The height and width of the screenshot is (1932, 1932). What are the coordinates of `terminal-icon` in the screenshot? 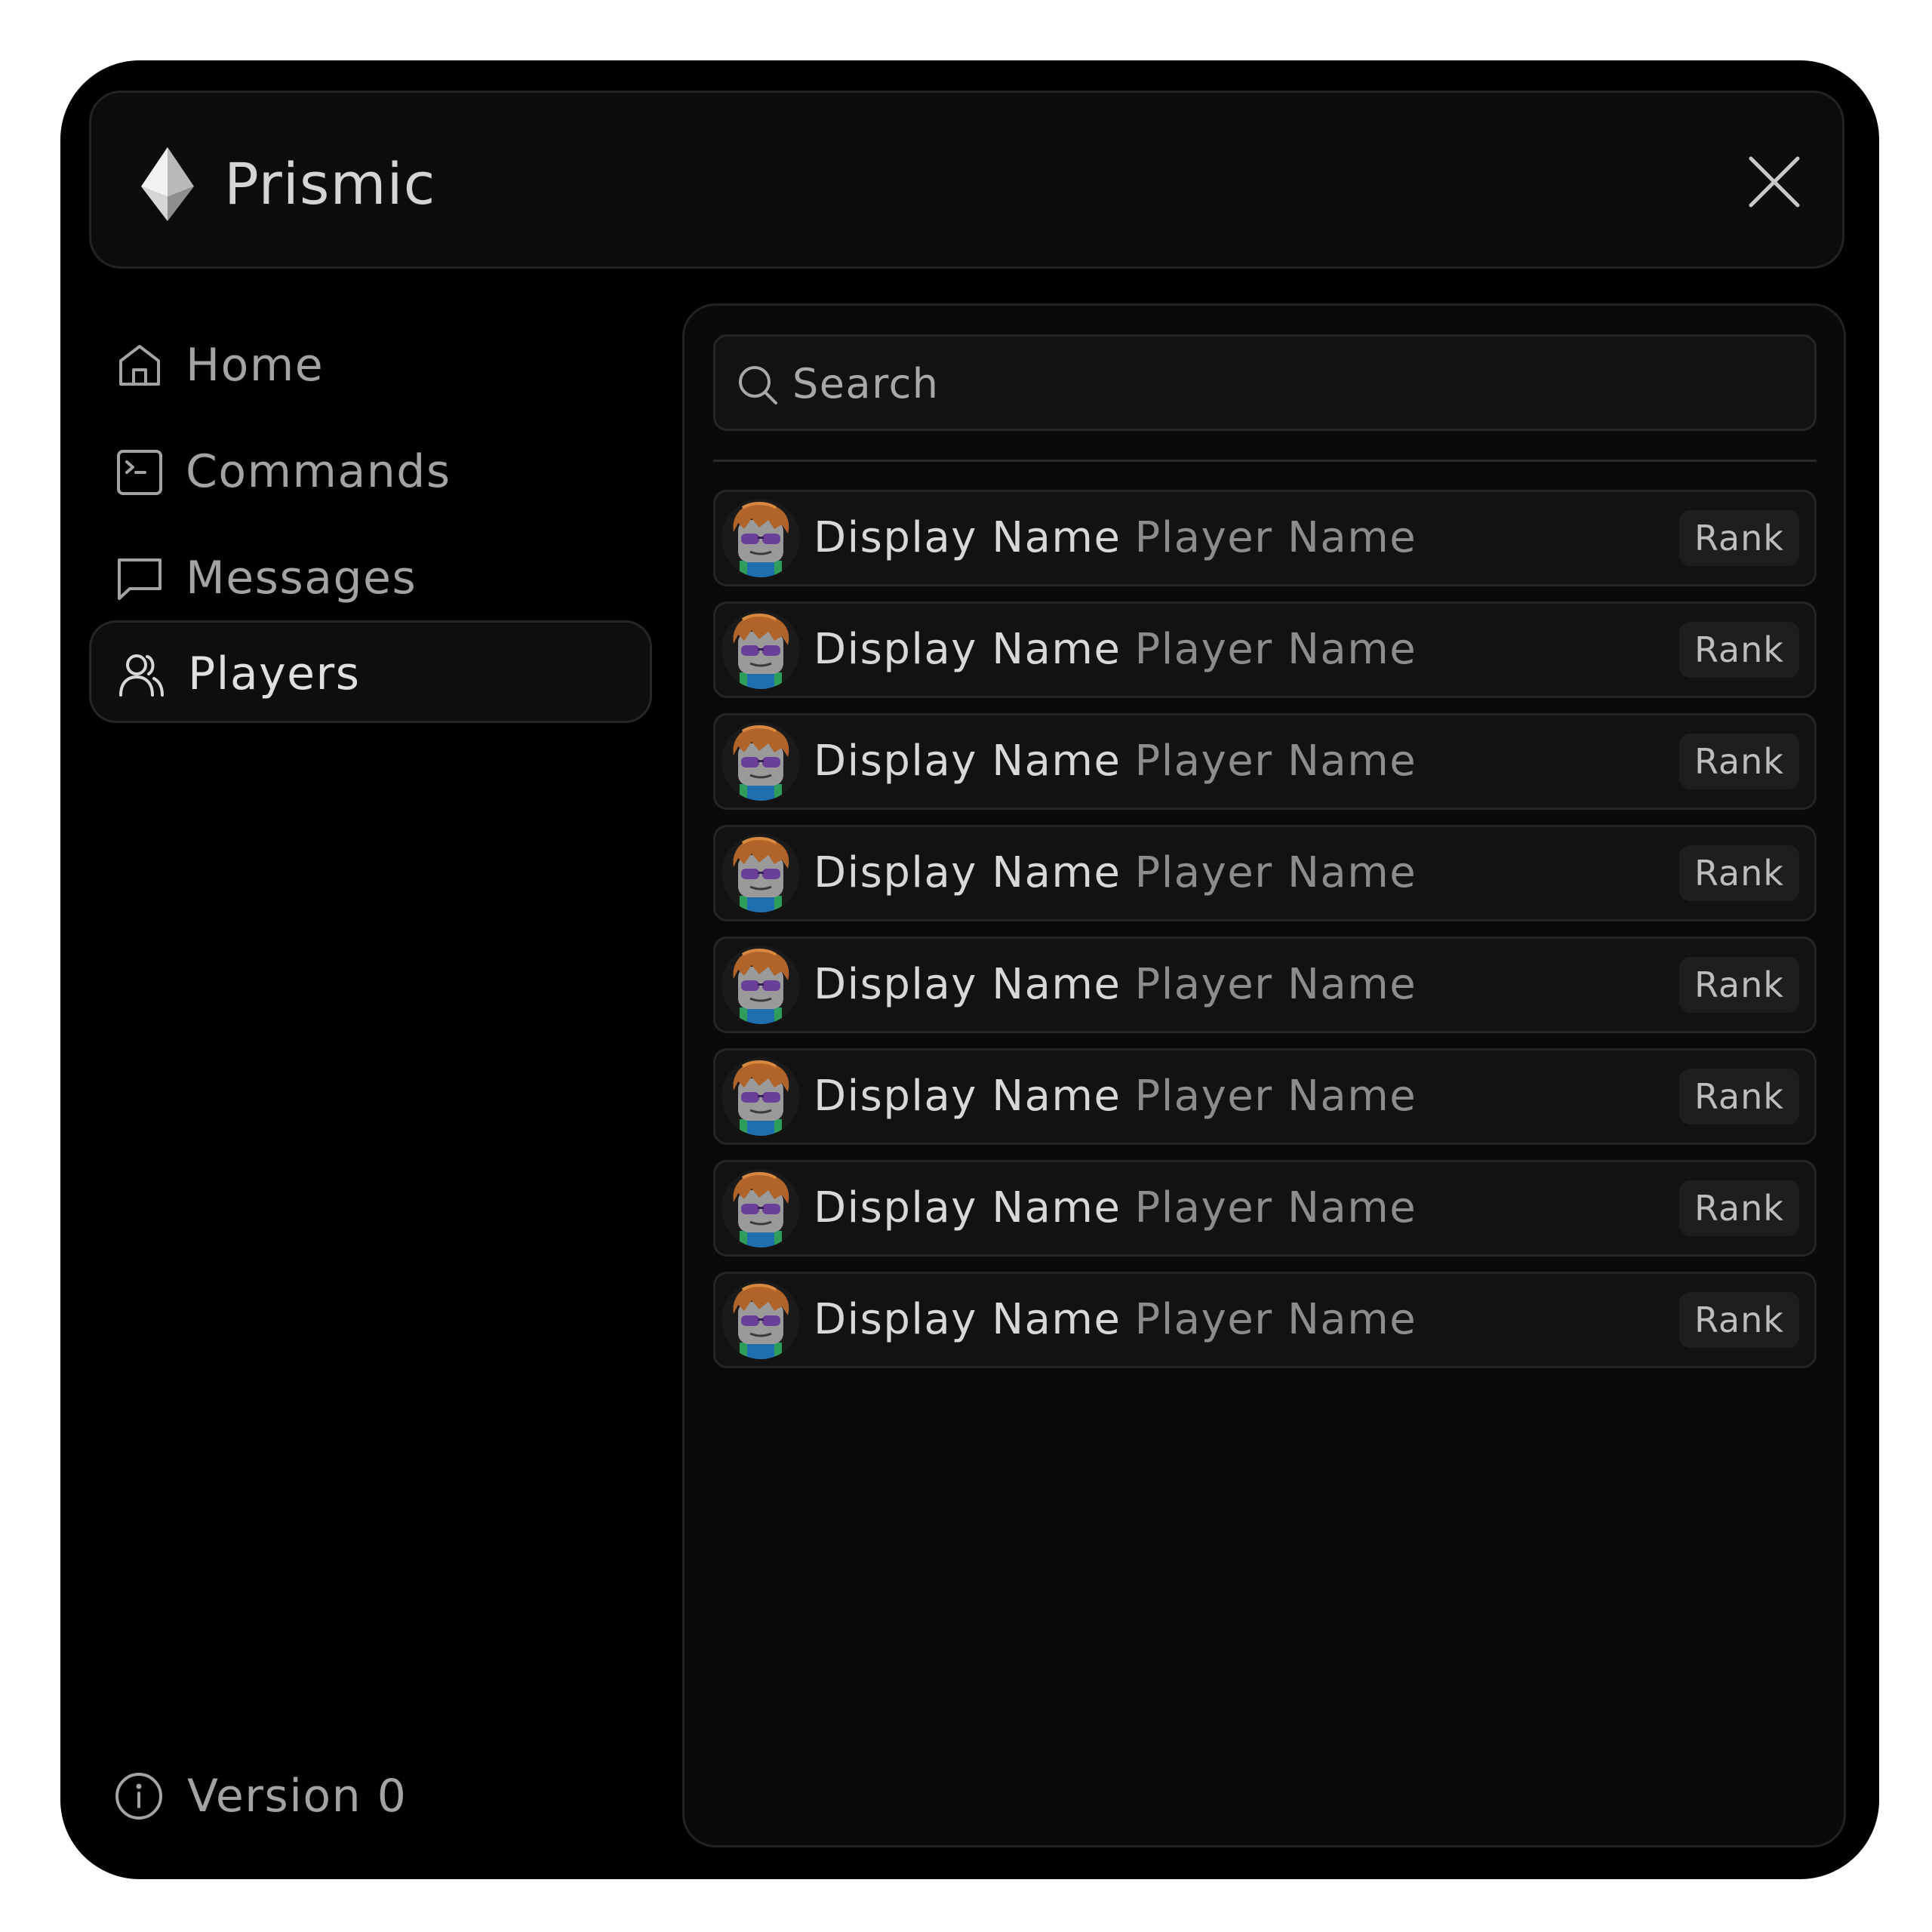 It's located at (139, 472).